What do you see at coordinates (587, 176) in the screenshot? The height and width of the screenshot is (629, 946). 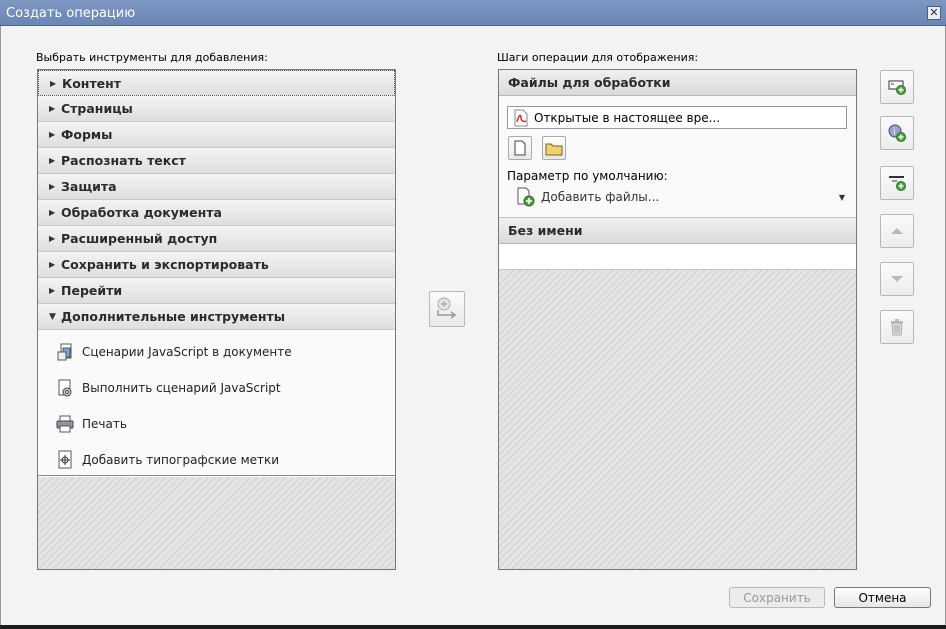 I see `default-param-label: Параметр по умолчанию:` at bounding box center [587, 176].